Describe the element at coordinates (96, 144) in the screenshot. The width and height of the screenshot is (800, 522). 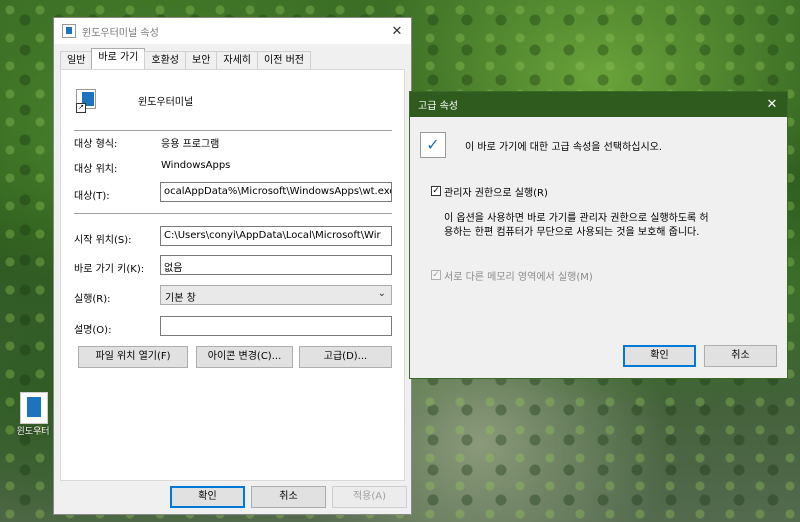
I see `target-type-label: 대상 형식:` at that location.